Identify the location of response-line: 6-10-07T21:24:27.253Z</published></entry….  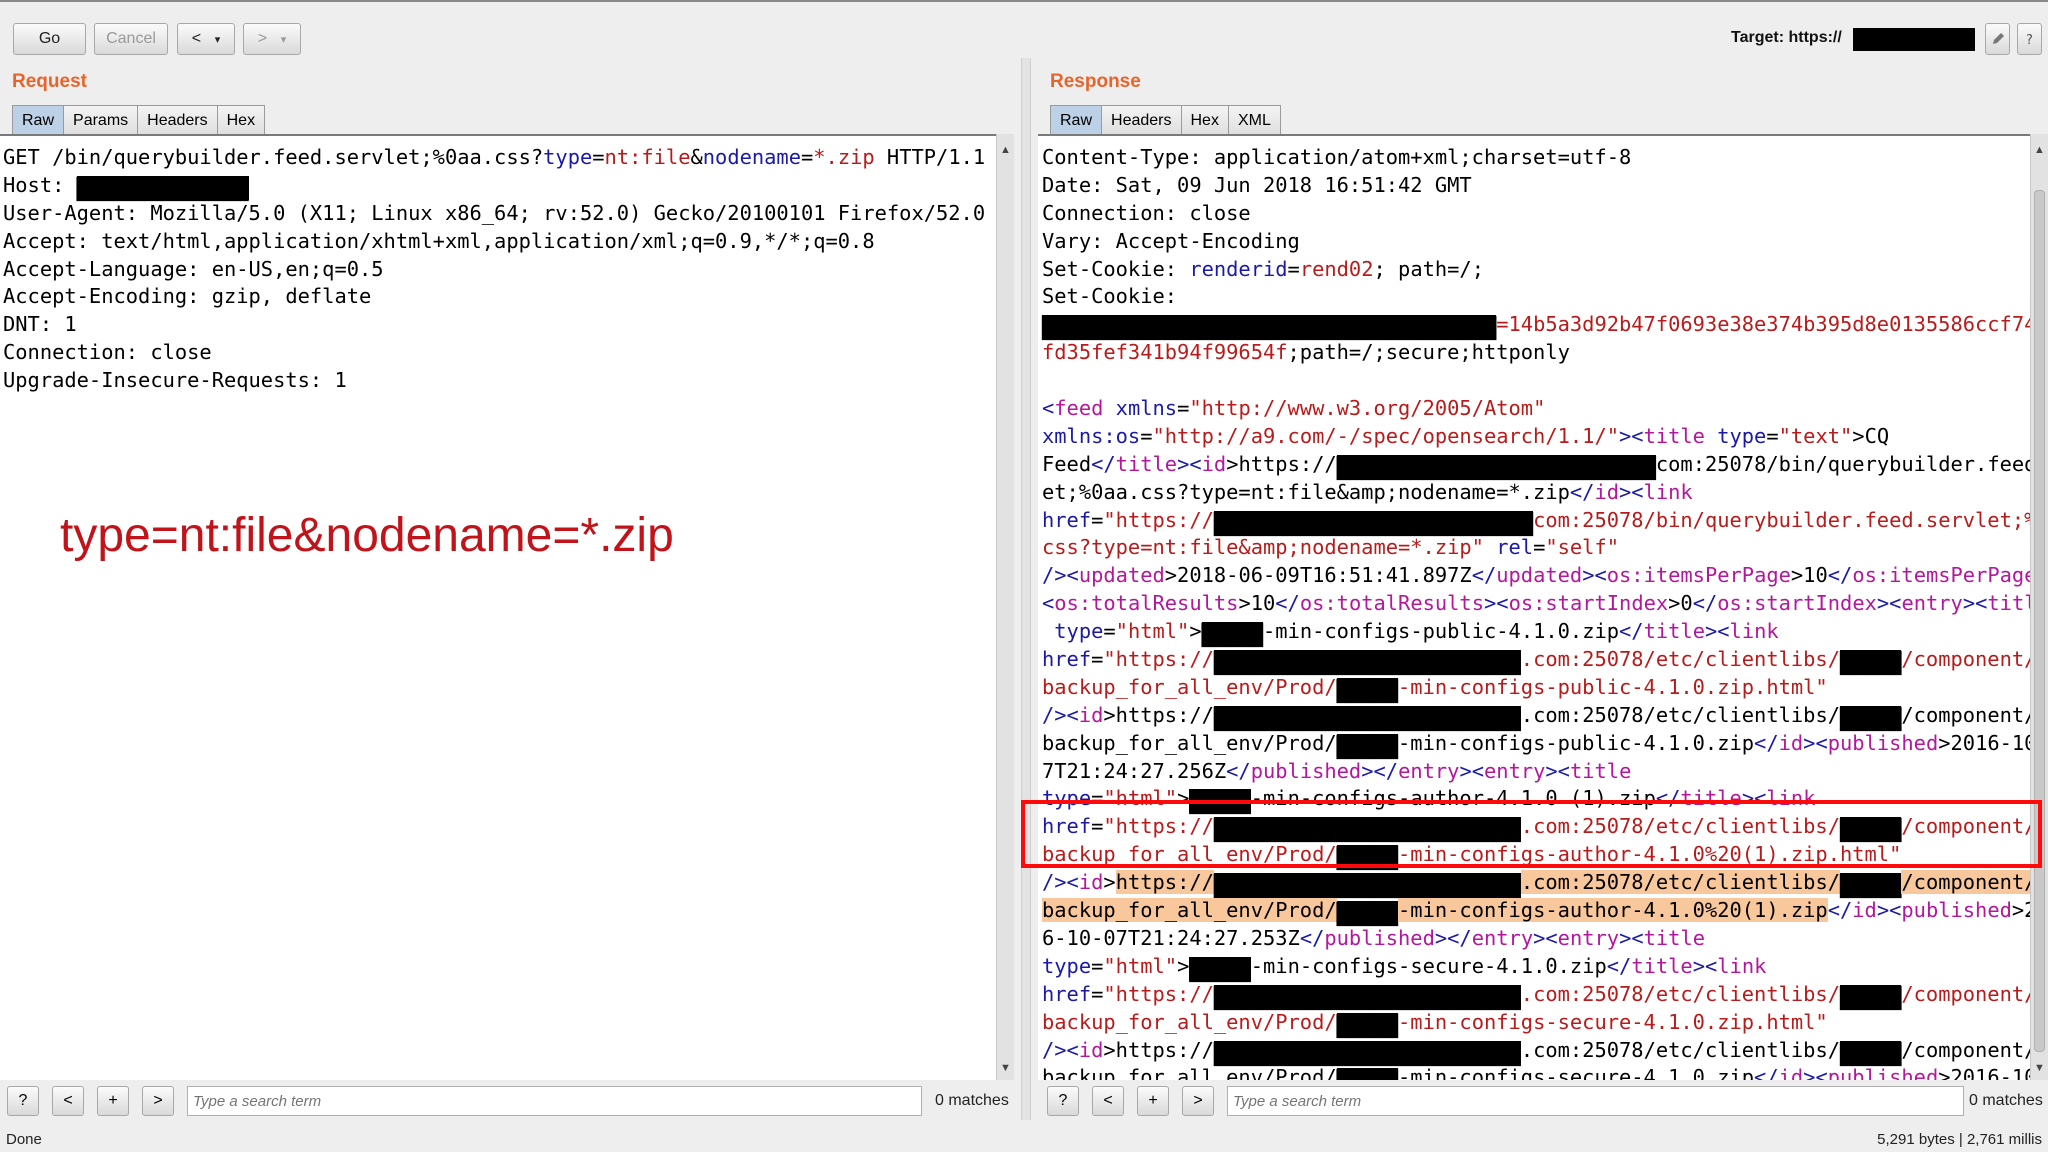
(1536, 939).